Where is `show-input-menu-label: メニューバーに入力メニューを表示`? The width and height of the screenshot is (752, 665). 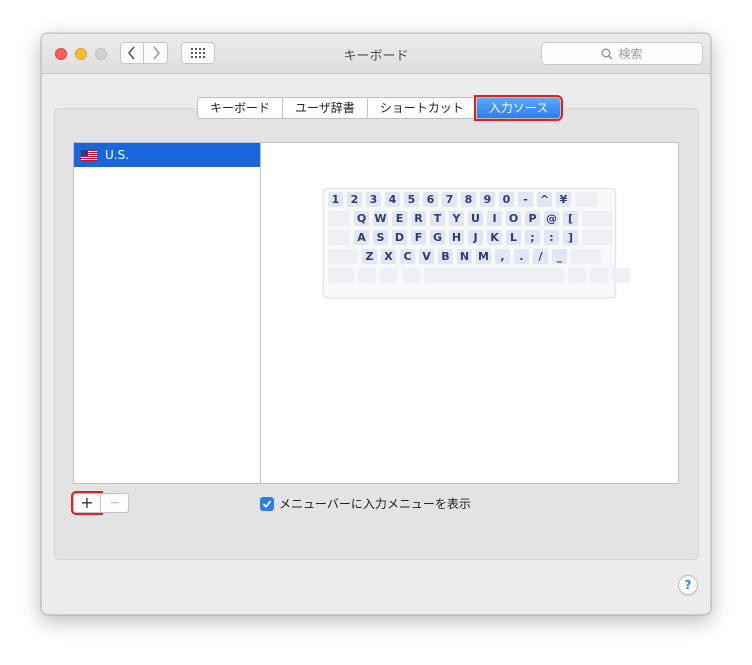 show-input-menu-label: メニューバーに入力メニューを表示 is located at coordinates (375, 504).